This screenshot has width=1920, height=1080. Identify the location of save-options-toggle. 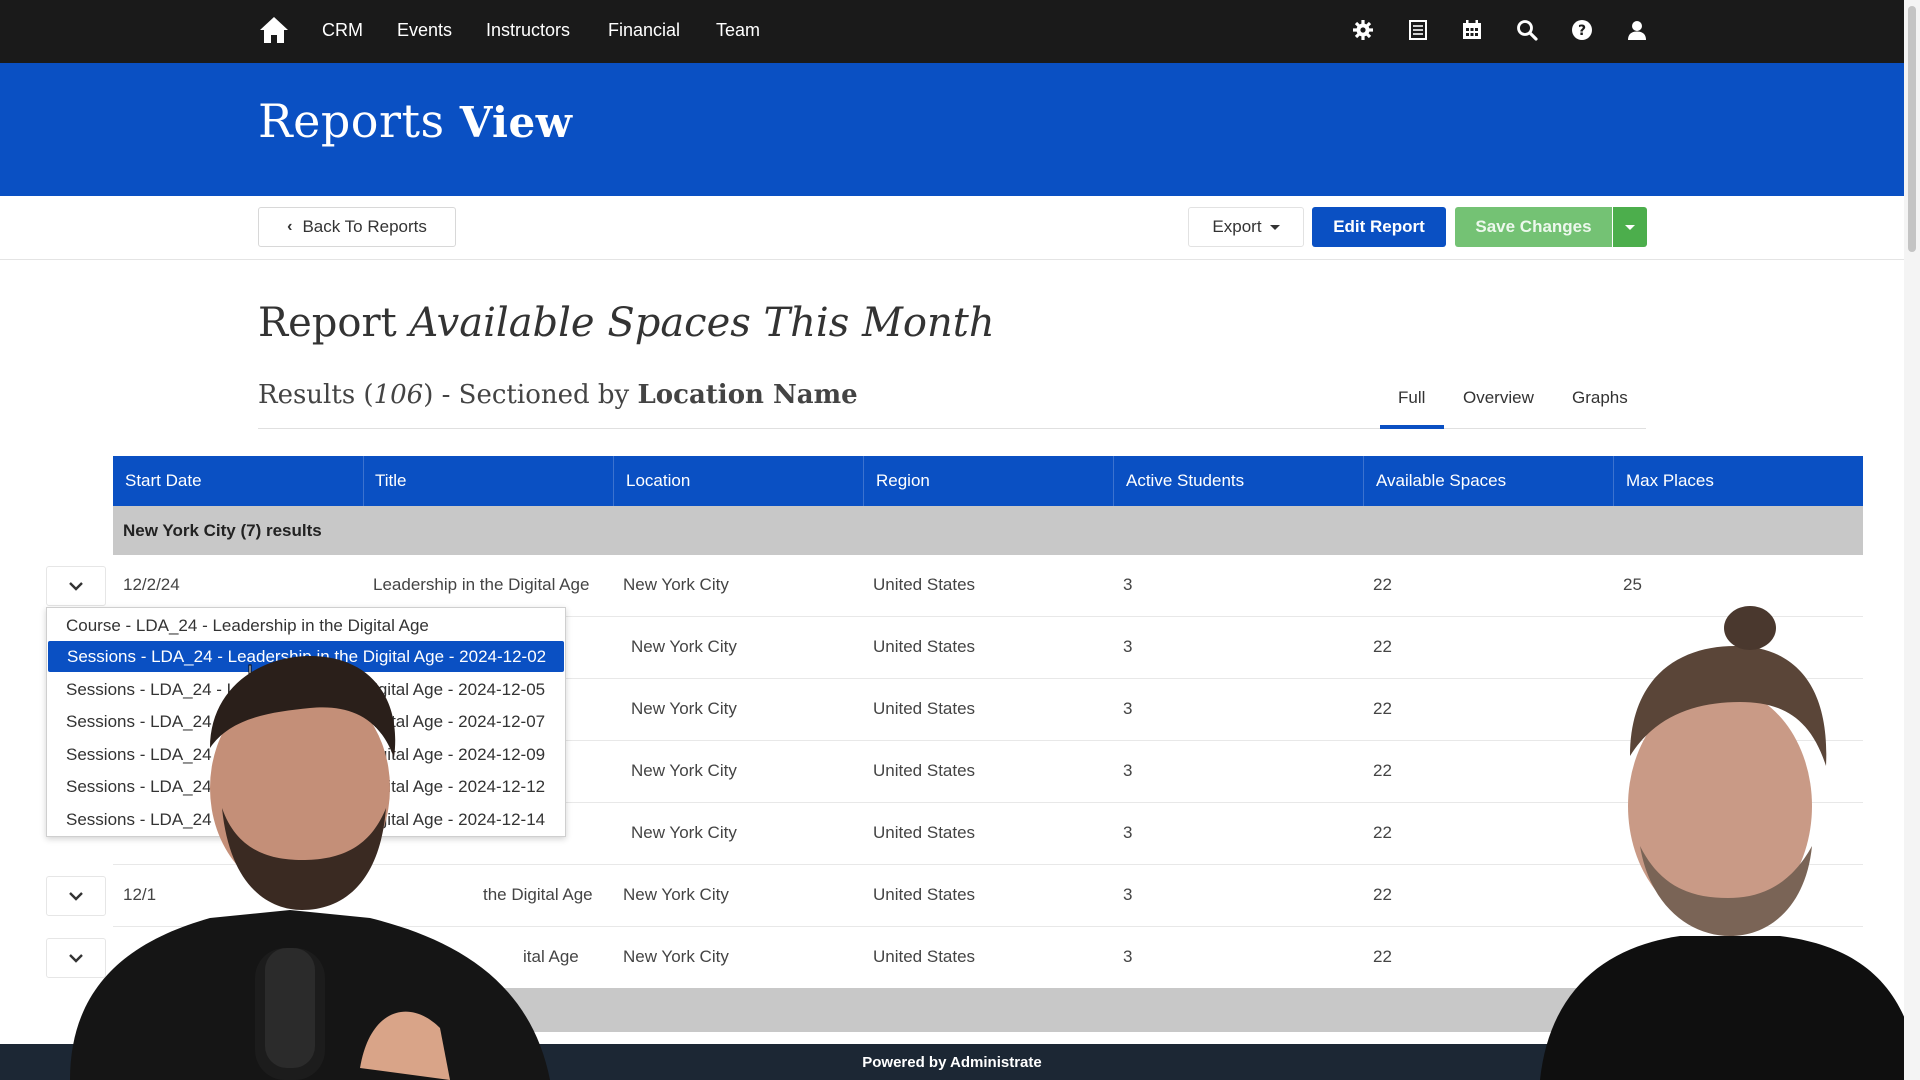
(1630, 227).